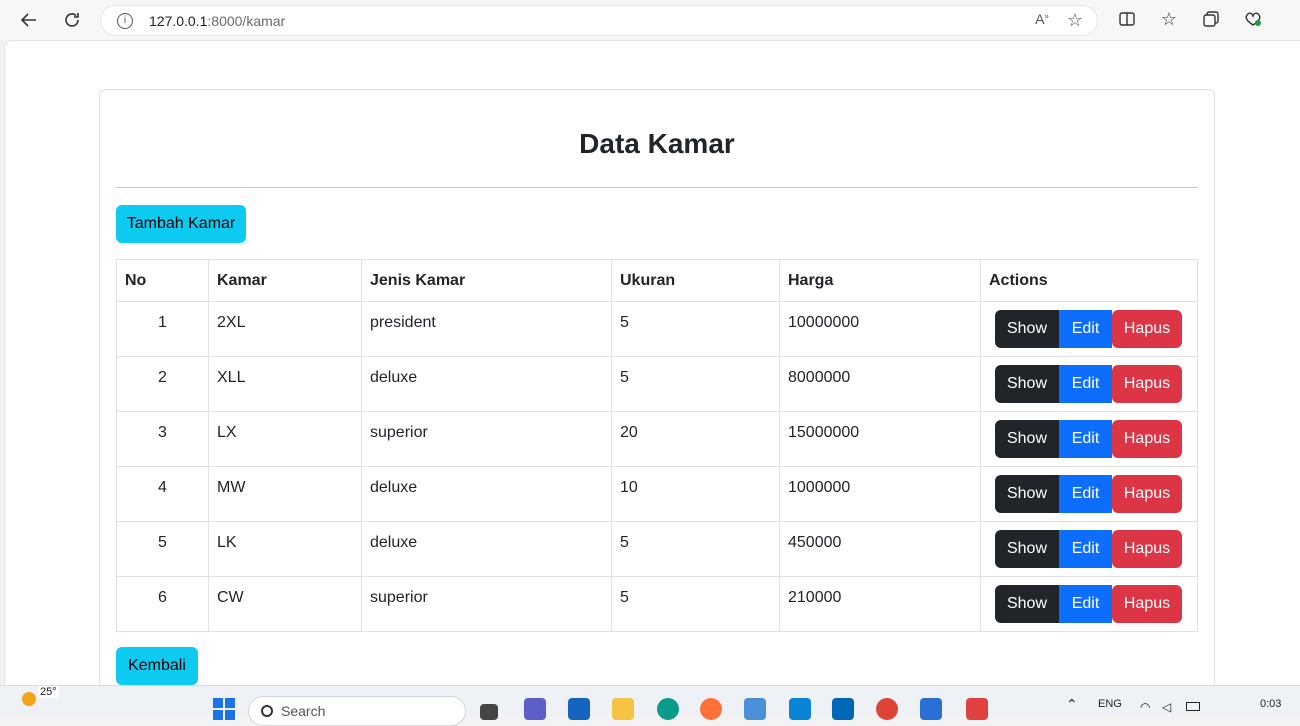 The width and height of the screenshot is (1300, 726). What do you see at coordinates (695, 439) in the screenshot?
I see `cell-ukuran: 20` at bounding box center [695, 439].